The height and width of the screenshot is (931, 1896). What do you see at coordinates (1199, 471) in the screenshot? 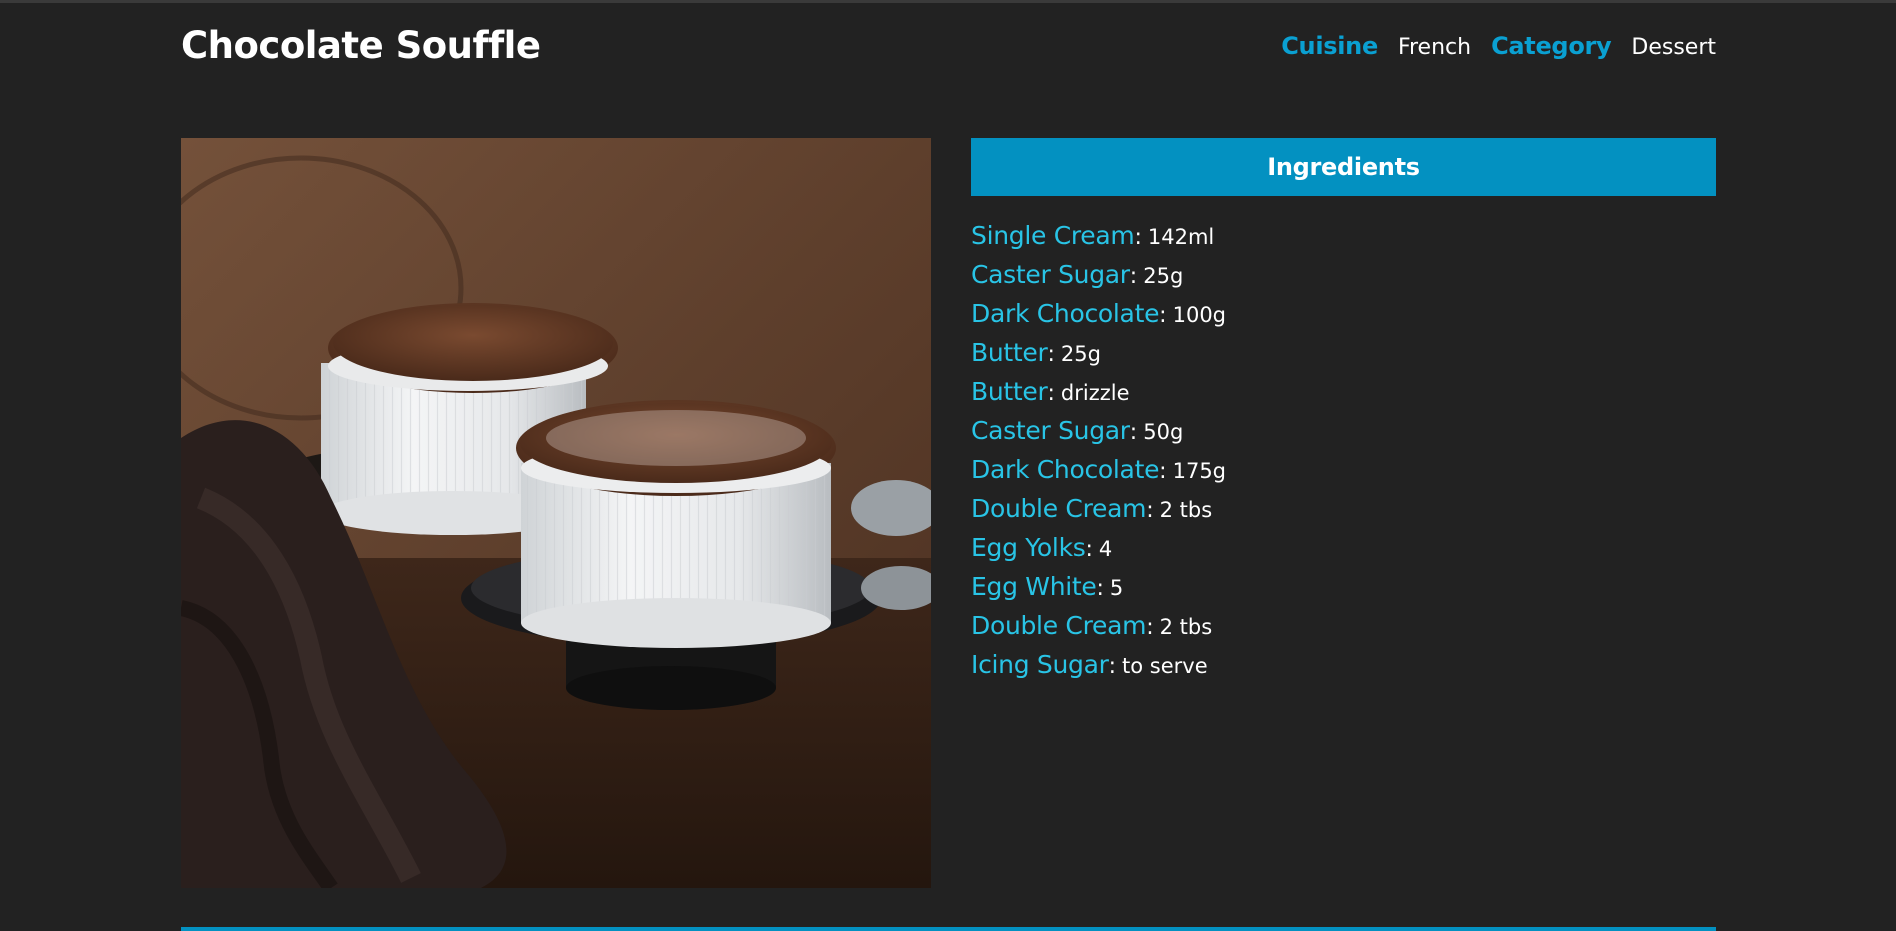
I see `ingredient-measure: 175g` at bounding box center [1199, 471].